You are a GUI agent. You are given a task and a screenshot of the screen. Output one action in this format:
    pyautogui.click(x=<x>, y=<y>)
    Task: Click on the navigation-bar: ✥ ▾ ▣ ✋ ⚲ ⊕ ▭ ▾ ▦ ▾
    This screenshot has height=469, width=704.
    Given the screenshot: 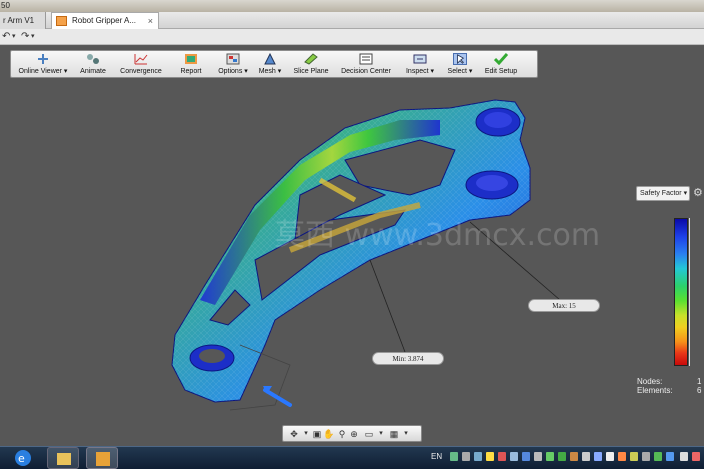 What is the action you would take?
    pyautogui.click(x=352, y=433)
    